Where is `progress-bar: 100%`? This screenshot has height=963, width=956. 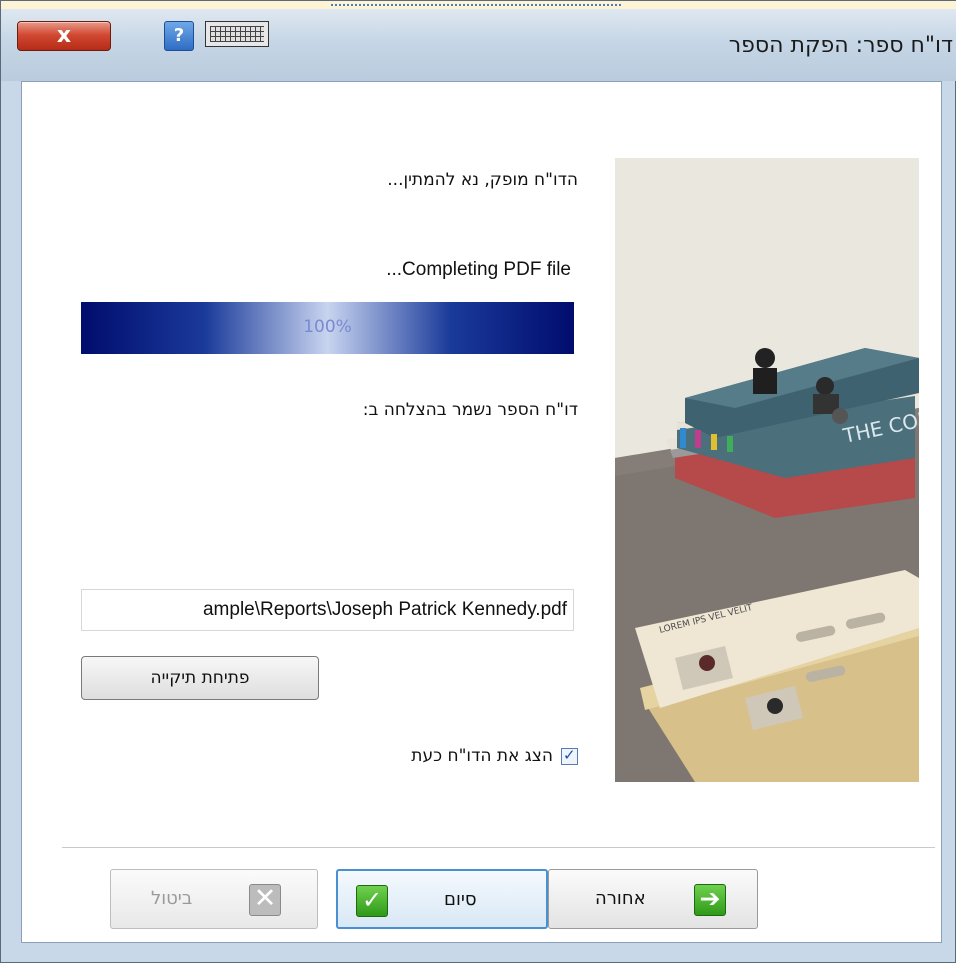
progress-bar: 100% is located at coordinates (327, 328).